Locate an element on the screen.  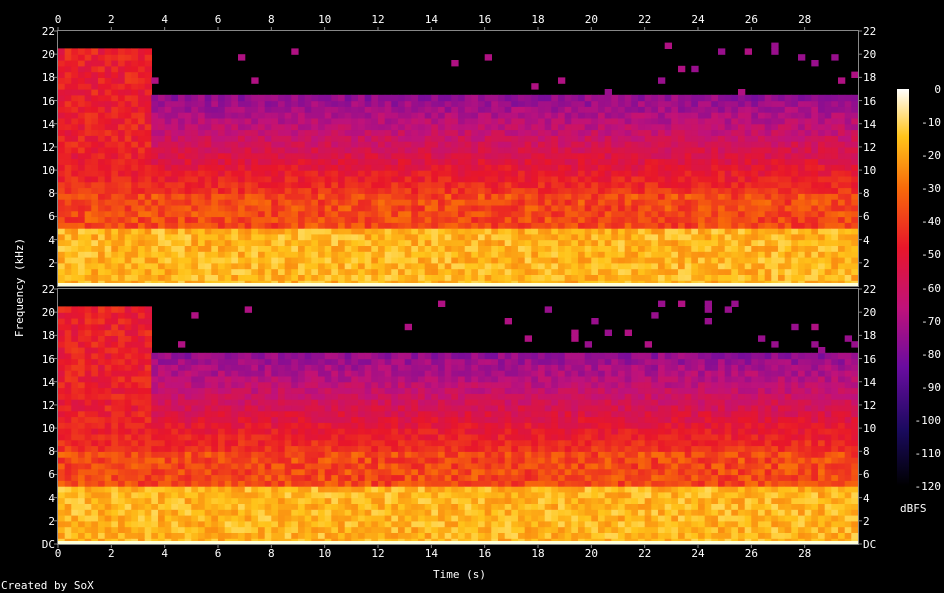
x-tick-label-top: 0 is located at coordinates (58, 19).